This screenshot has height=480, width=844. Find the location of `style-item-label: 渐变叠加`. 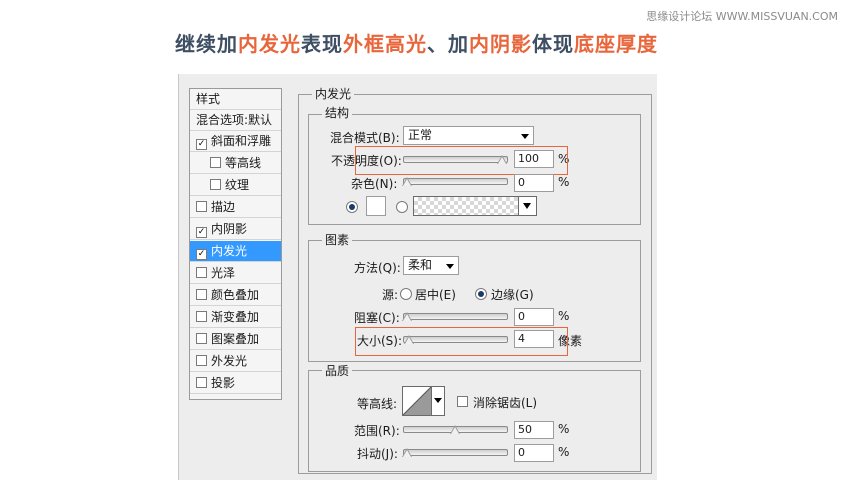

style-item-label: 渐变叠加 is located at coordinates (235, 317).